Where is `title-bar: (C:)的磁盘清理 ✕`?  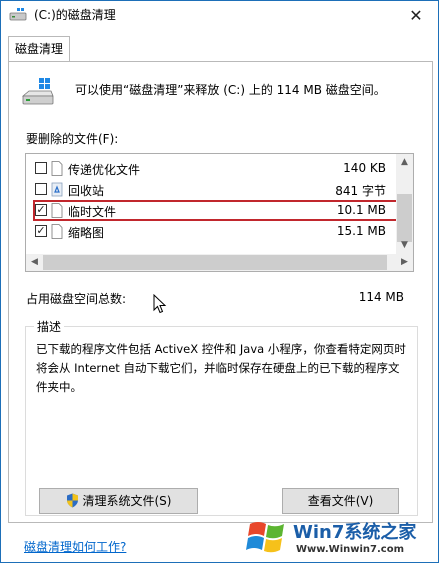
title-bar: (C:)的磁盘清理 ✕ is located at coordinates (219, 15).